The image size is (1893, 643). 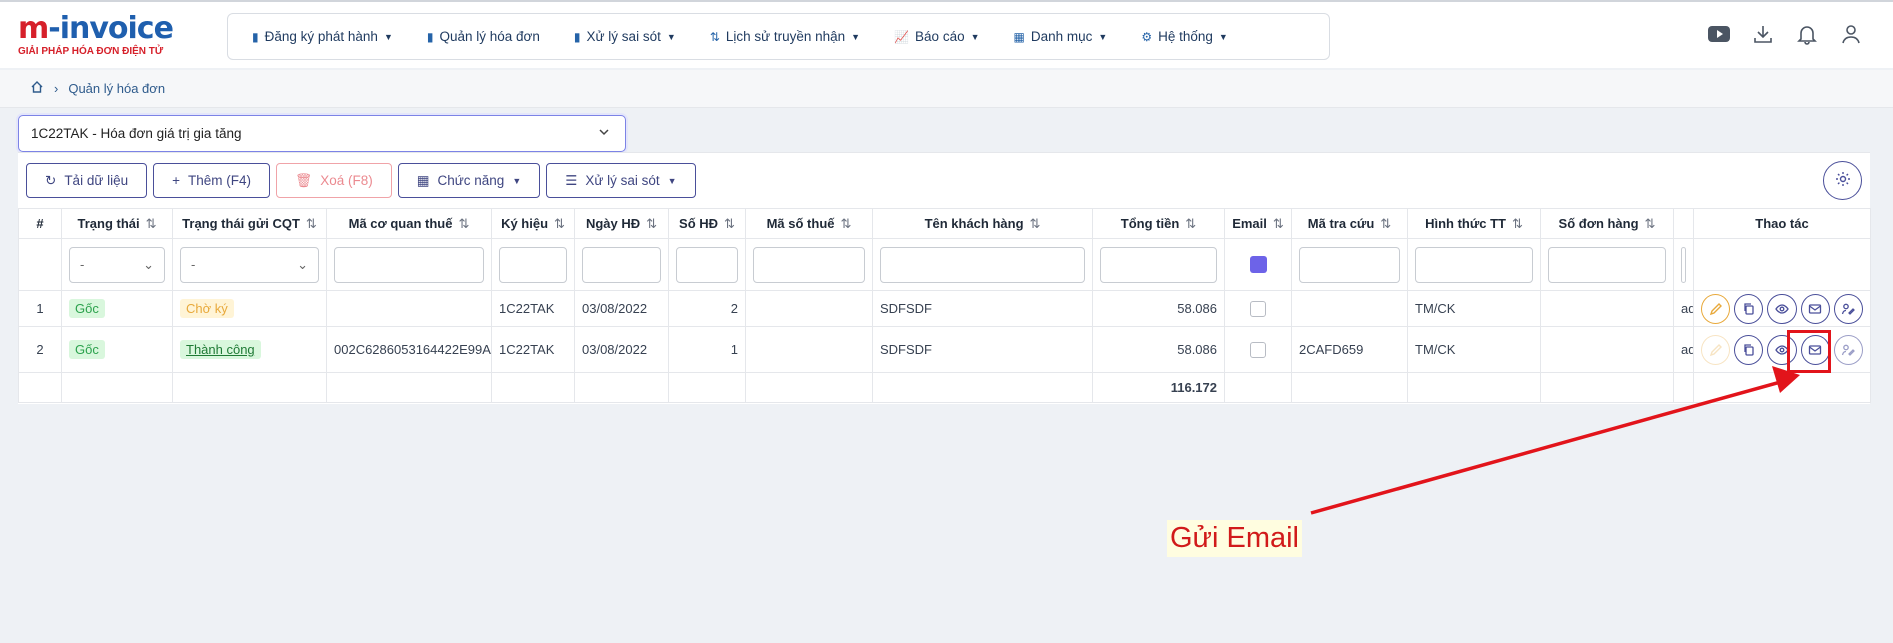 I want to click on refresh-icon: ↻, so click(x=51, y=180).